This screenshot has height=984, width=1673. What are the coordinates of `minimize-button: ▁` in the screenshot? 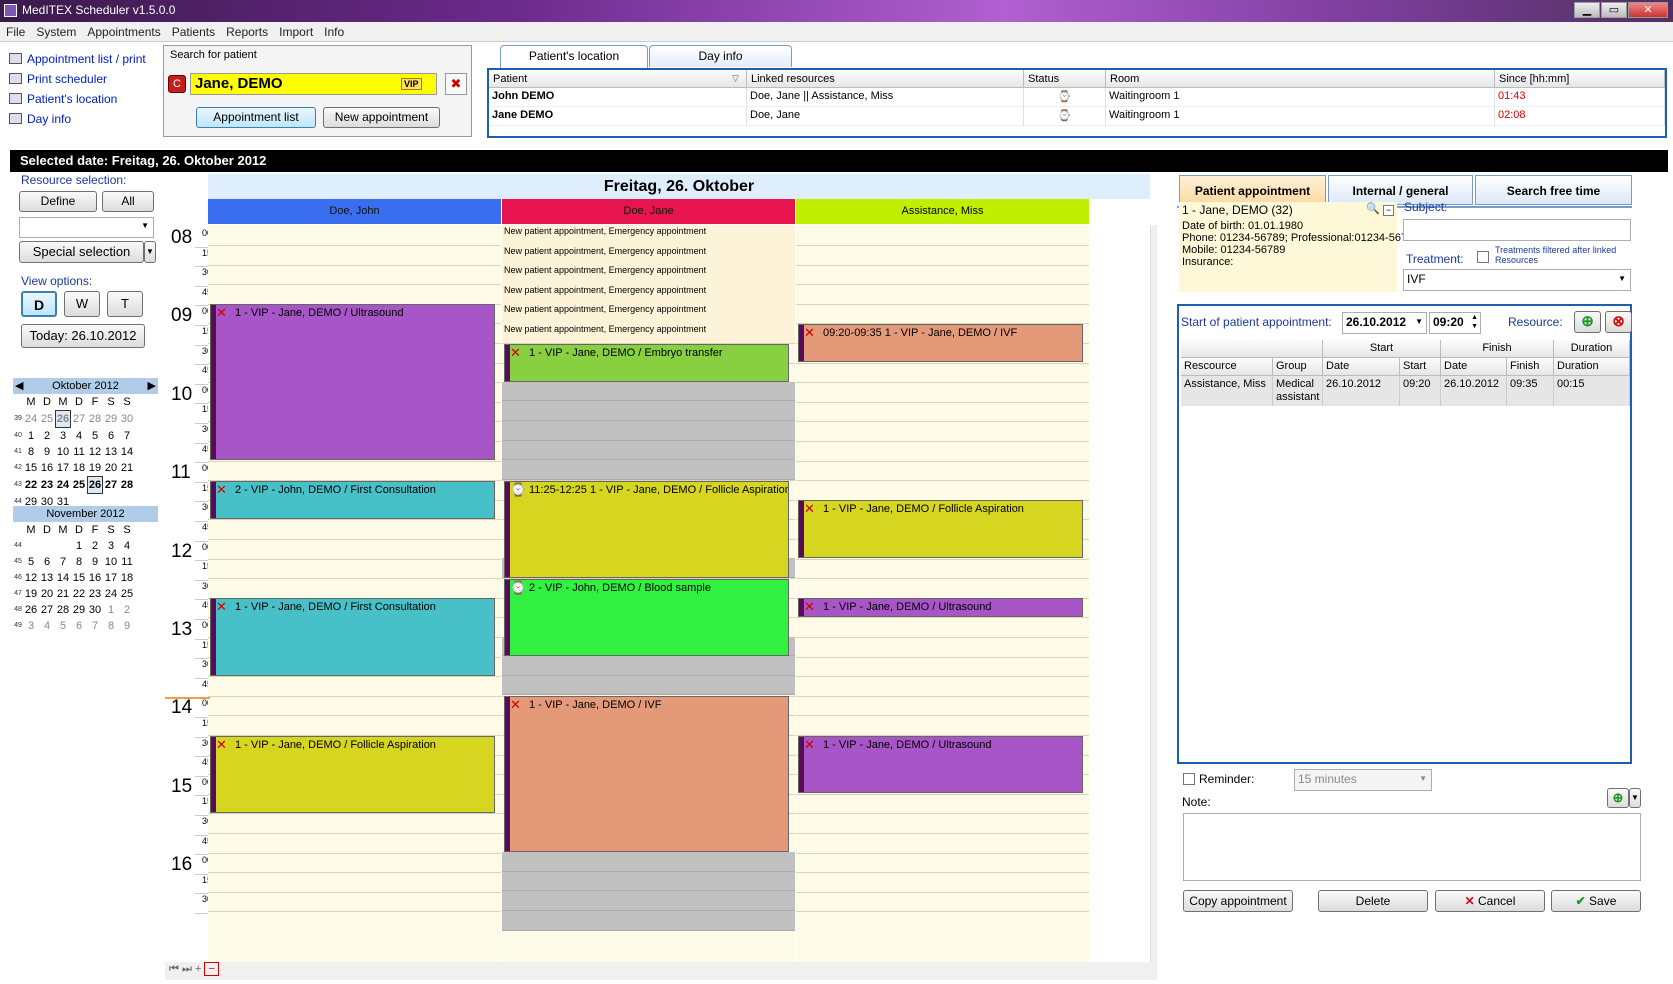 It's located at (1587, 10).